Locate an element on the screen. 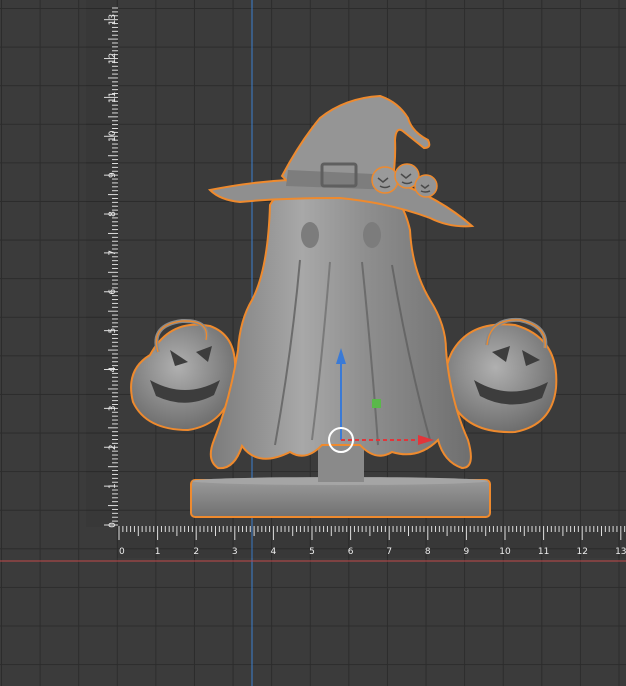 The width and height of the screenshot is (626, 686). horizontal-ruler: 0 1 2 3 4 5 6 7 8 9 10 11 12 13 is located at coordinates (371, 542).